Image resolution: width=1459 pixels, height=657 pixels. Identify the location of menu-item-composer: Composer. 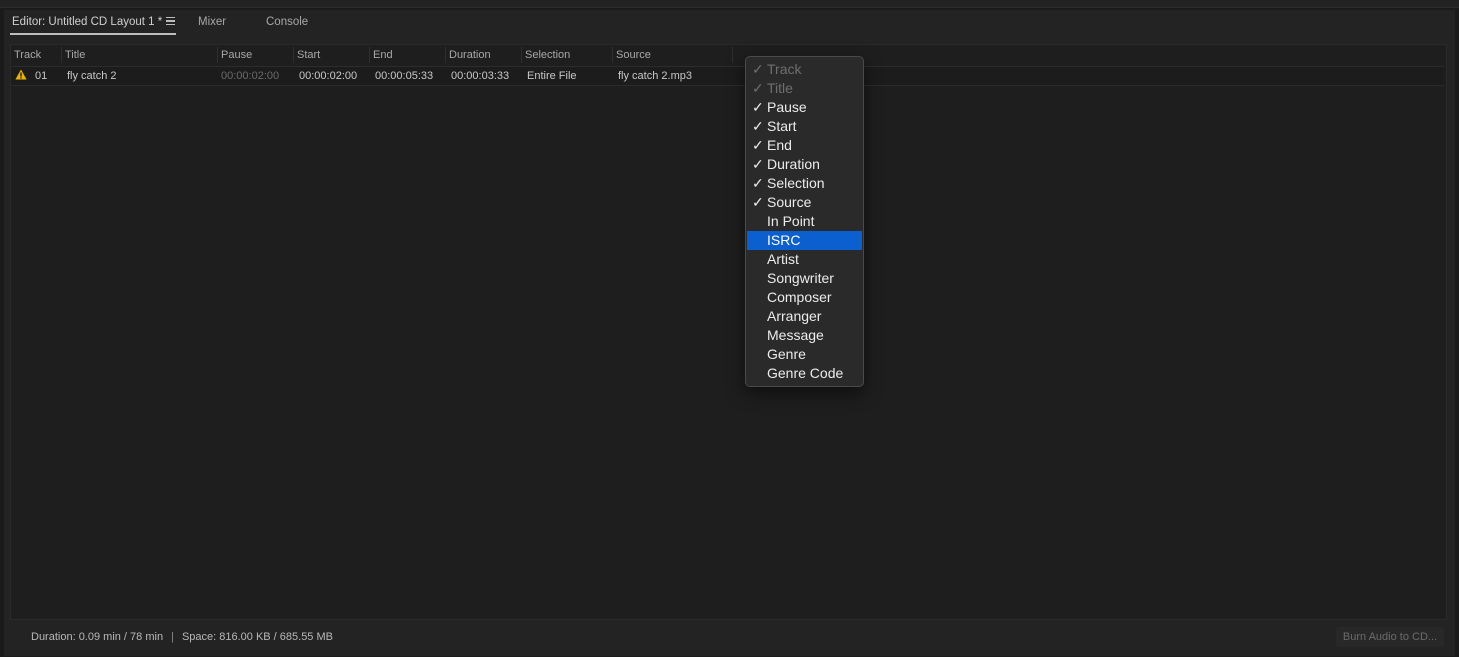
(804, 297).